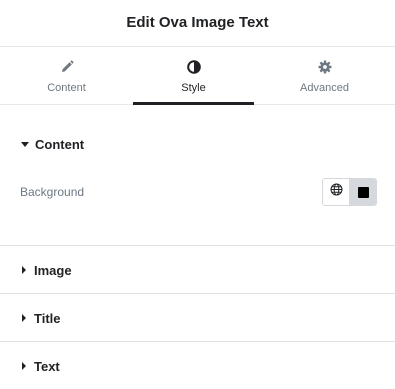  I want to click on section-text-header: Text, so click(197, 366).